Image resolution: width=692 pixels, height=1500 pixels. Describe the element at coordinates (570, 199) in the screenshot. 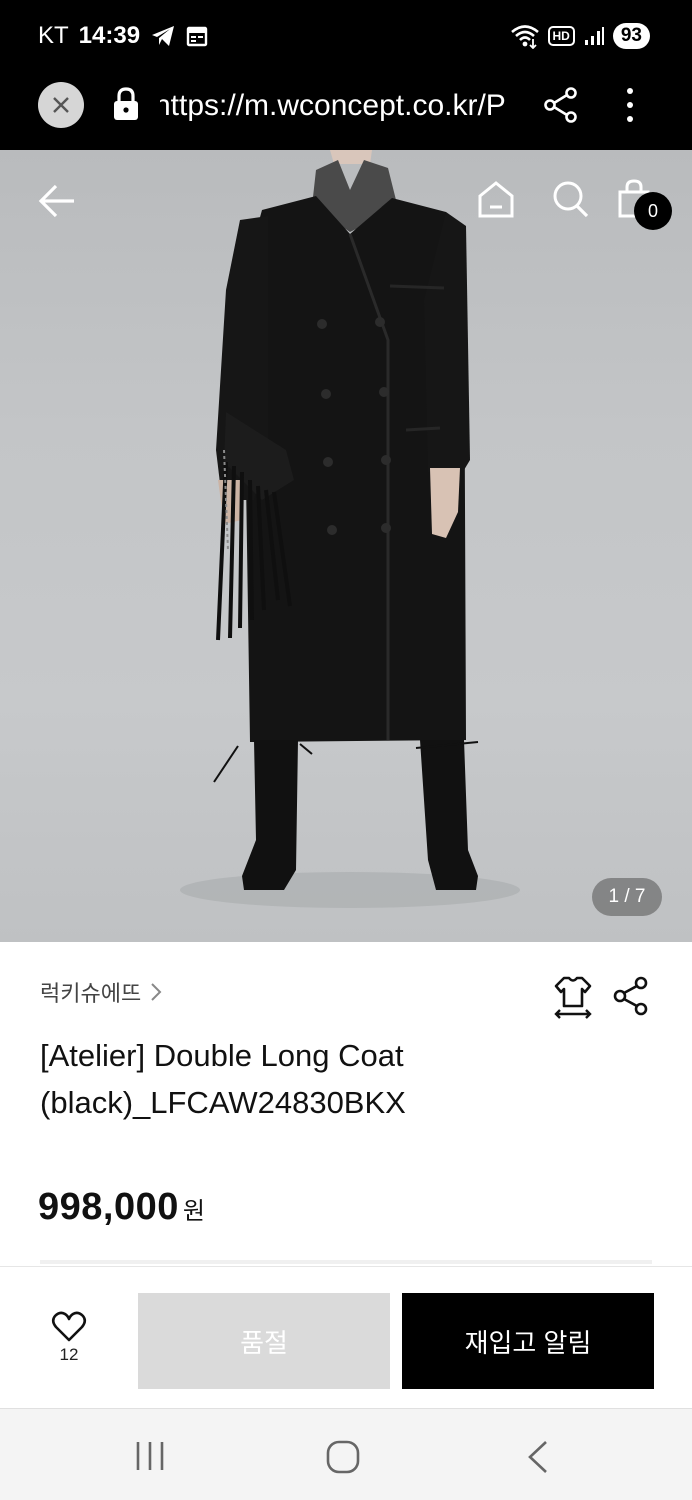

I see `search-icon` at that location.